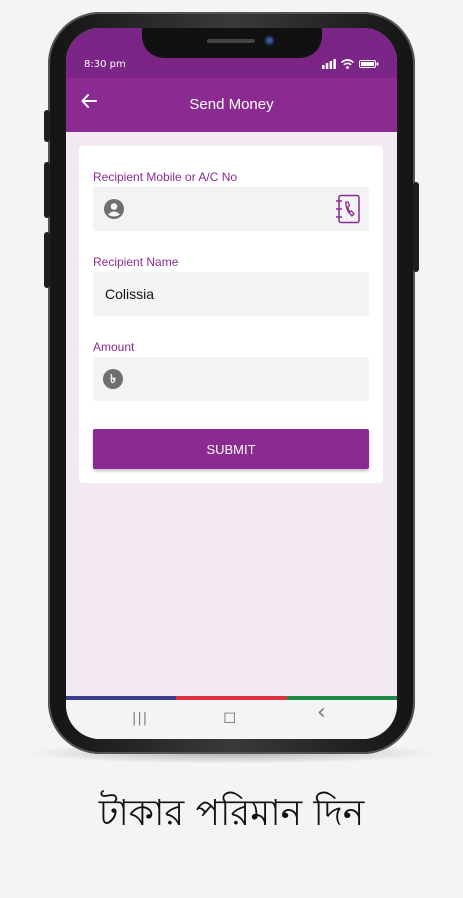  Describe the element at coordinates (369, 64) in the screenshot. I see `battery-icon` at that location.